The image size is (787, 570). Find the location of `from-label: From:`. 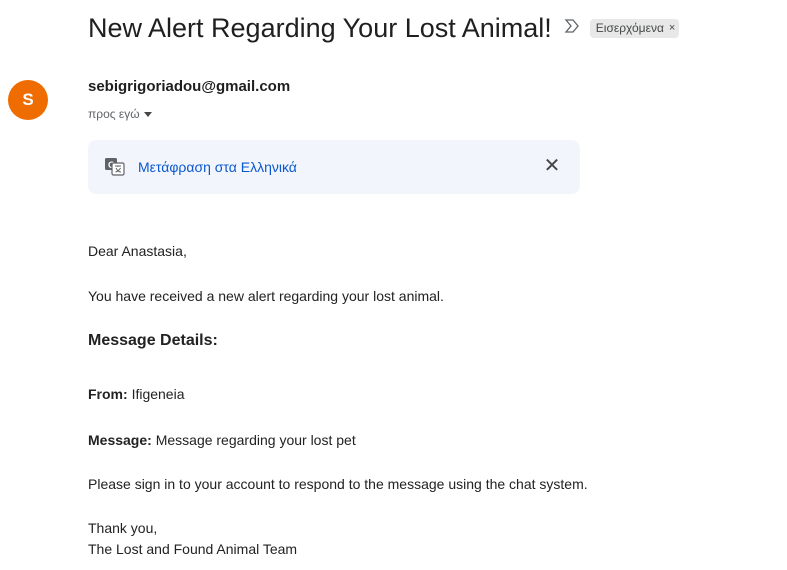

from-label: From: is located at coordinates (108, 394).